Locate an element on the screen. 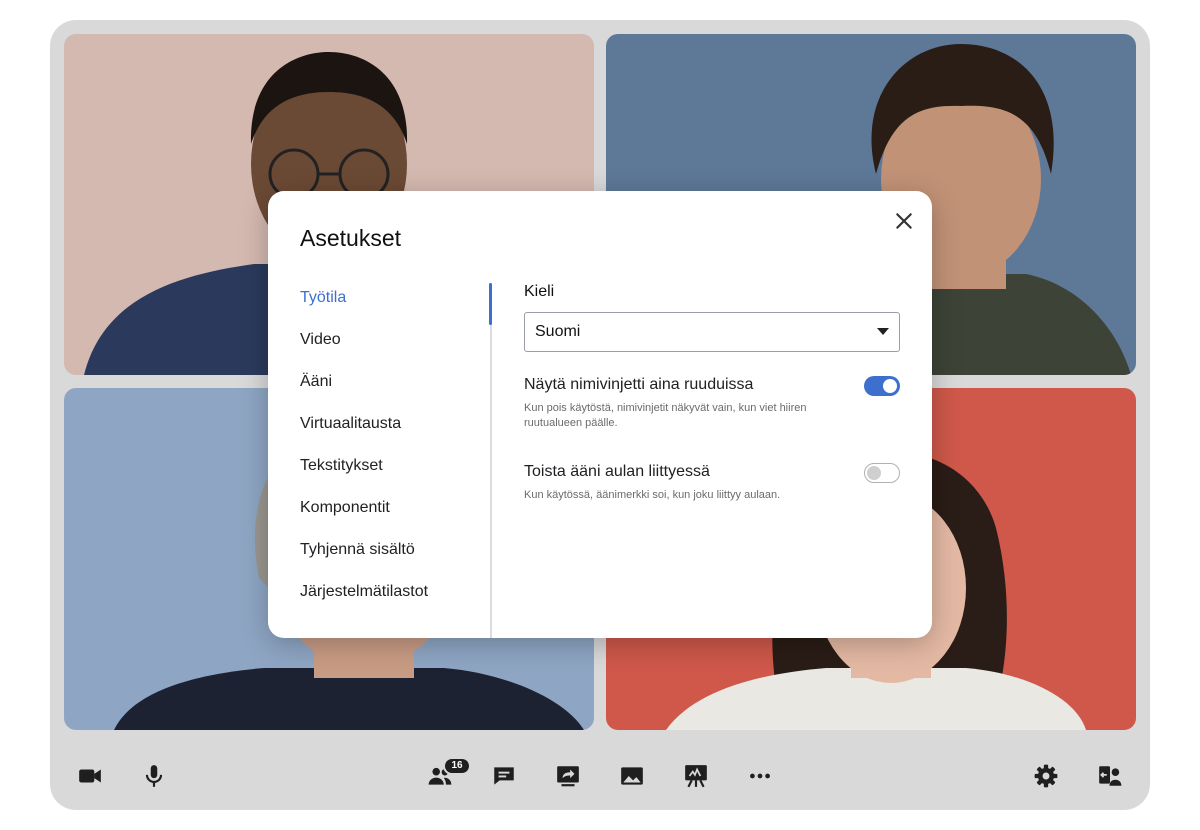 The height and width of the screenshot is (830, 1200). settings-button is located at coordinates (1046, 776).